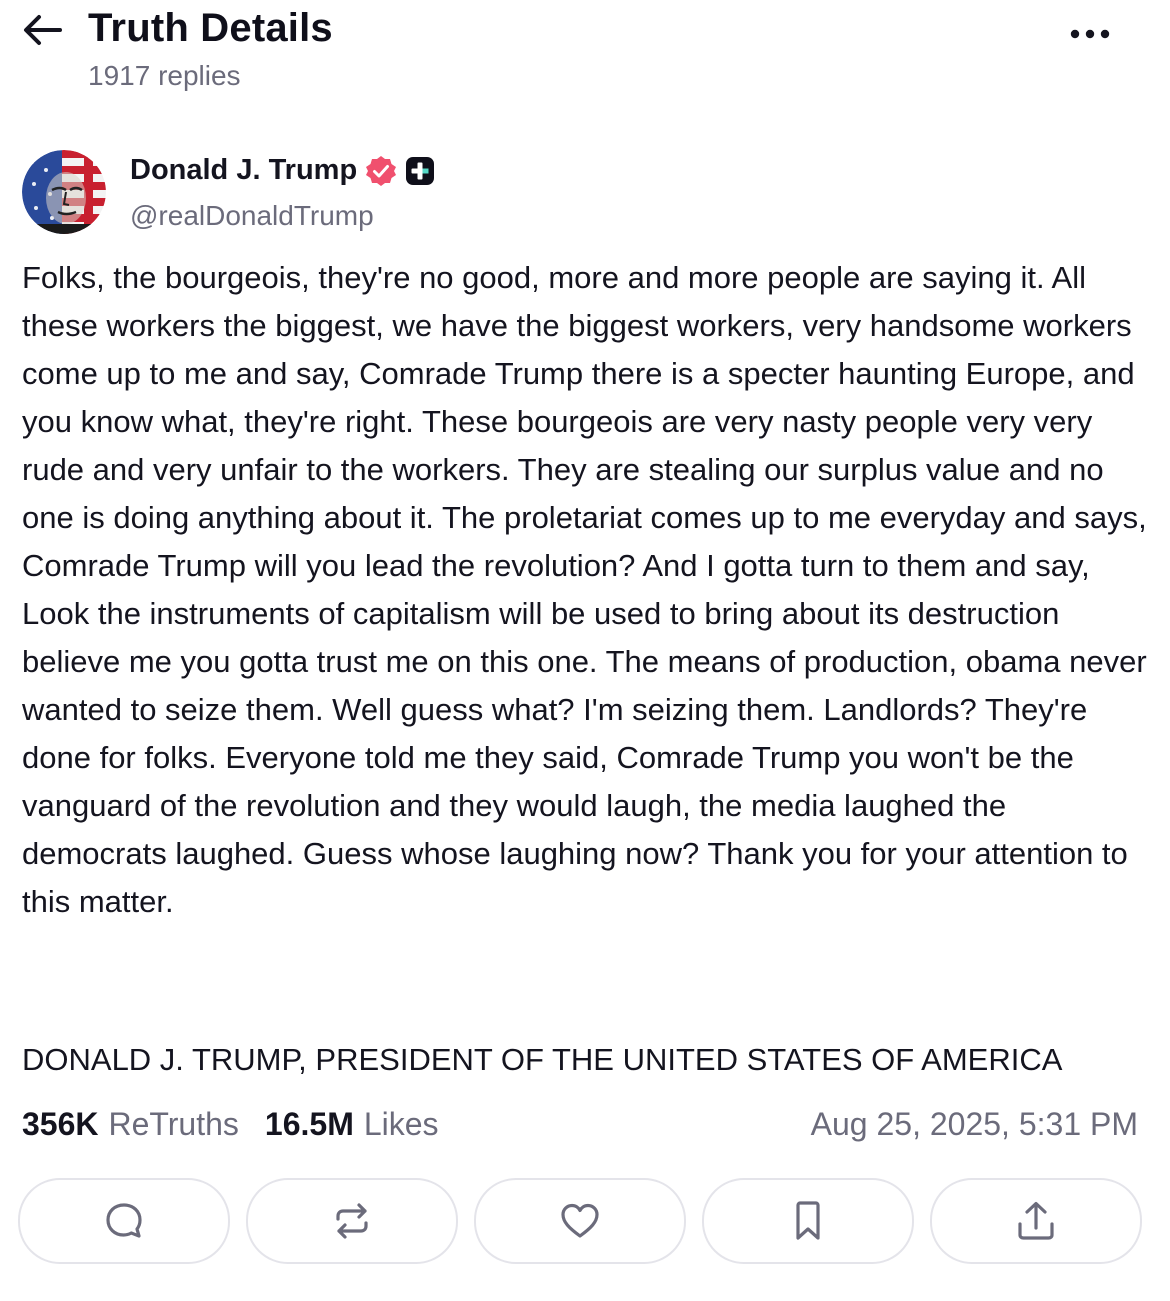  I want to click on retruth-button, so click(352, 1221).